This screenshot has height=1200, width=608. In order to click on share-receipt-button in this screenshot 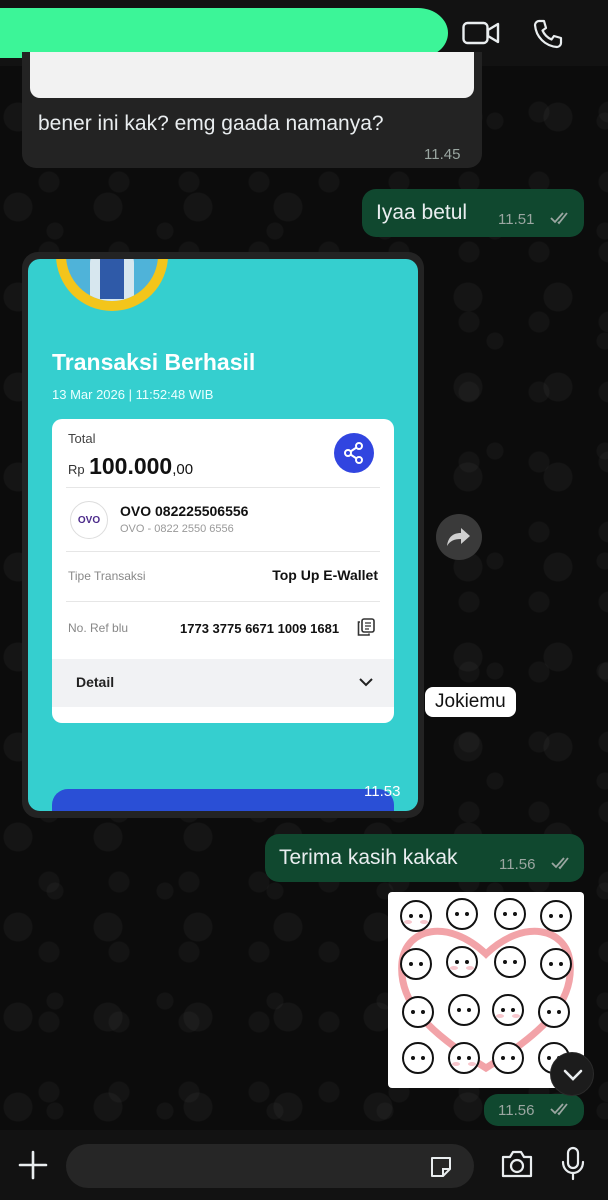, I will do `click(354, 453)`.